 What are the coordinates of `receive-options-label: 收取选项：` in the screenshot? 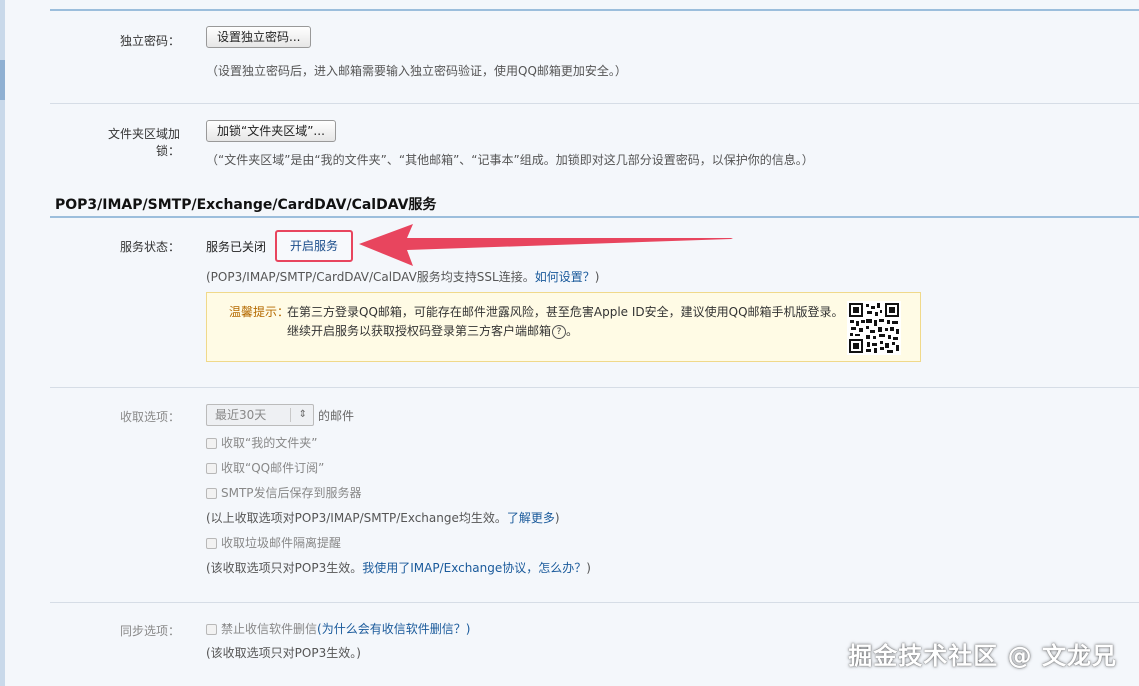 It's located at (149, 417).